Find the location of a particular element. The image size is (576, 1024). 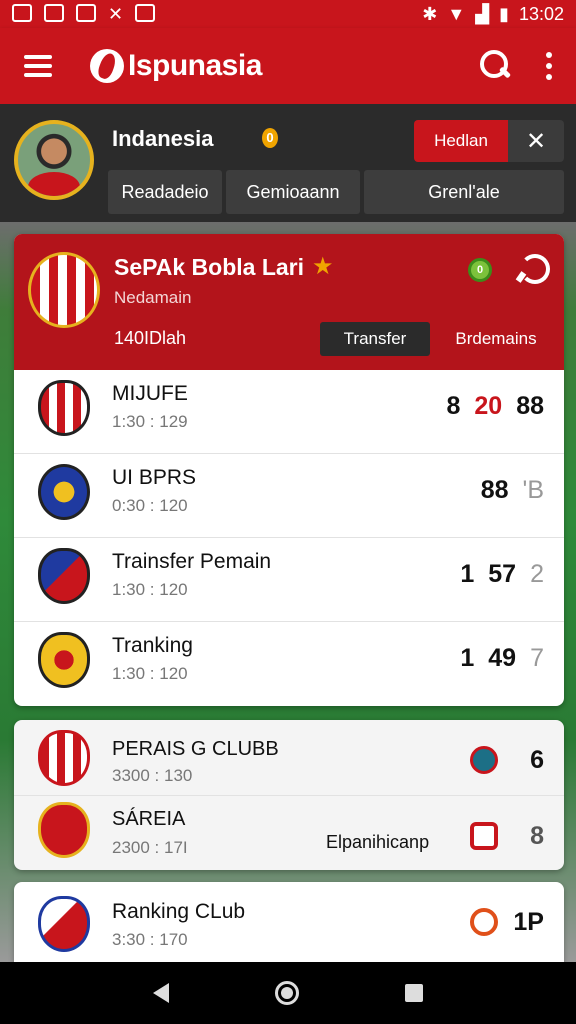

segment-tab-3: Grenl'ale is located at coordinates (464, 192).